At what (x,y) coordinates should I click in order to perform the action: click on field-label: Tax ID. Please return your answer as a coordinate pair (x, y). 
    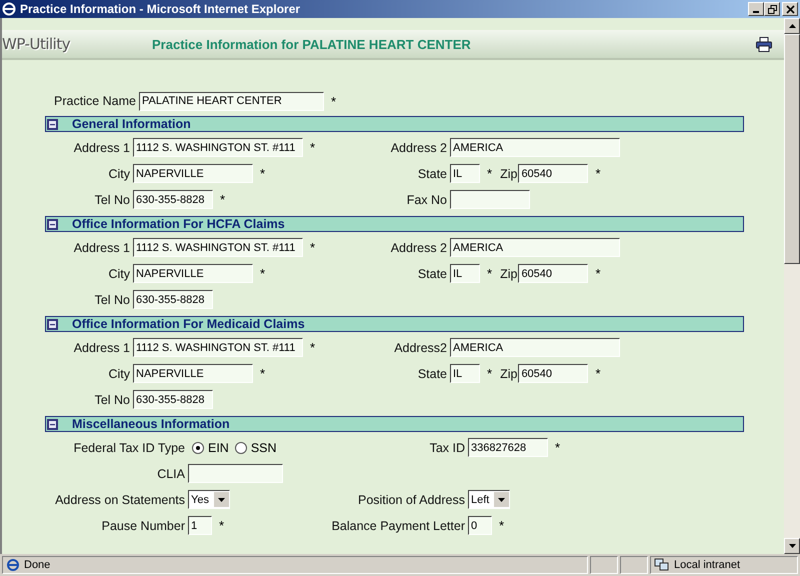
    Looking at the image, I should click on (447, 447).